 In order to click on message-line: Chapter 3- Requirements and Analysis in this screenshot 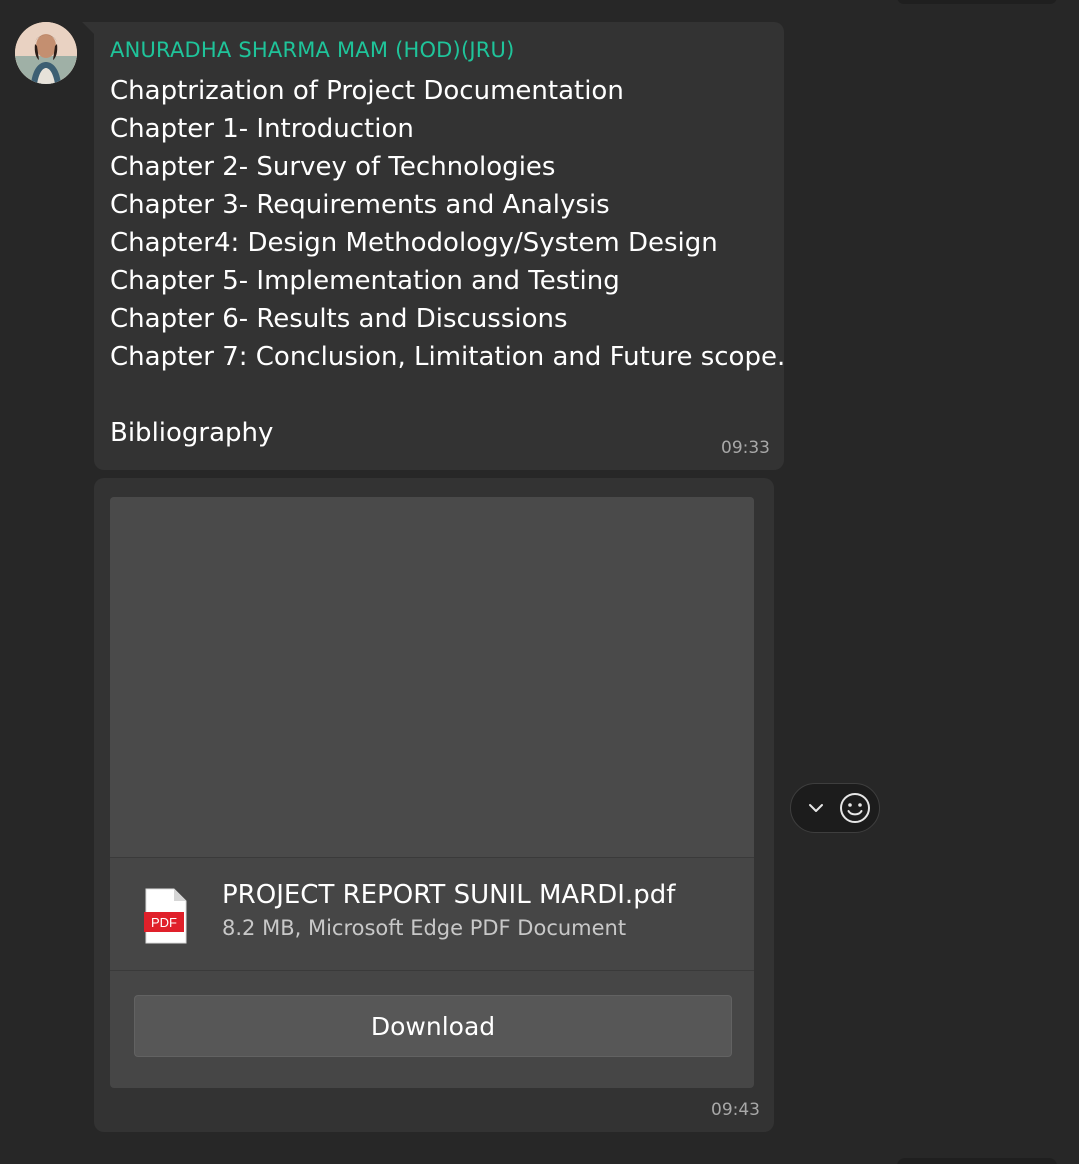, I will do `click(360, 205)`.